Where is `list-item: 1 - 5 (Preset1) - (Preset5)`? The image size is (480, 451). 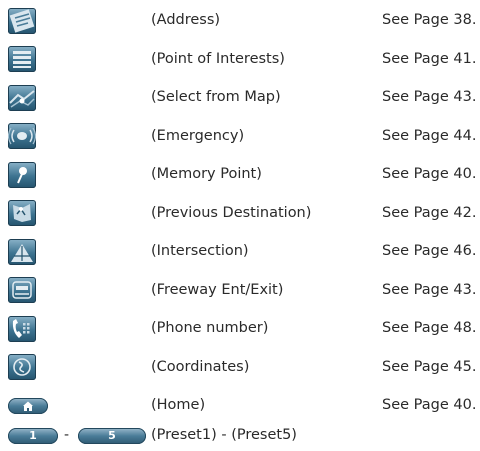
list-item: 1 - 5 (Preset1) - (Preset5) is located at coordinates (240, 435).